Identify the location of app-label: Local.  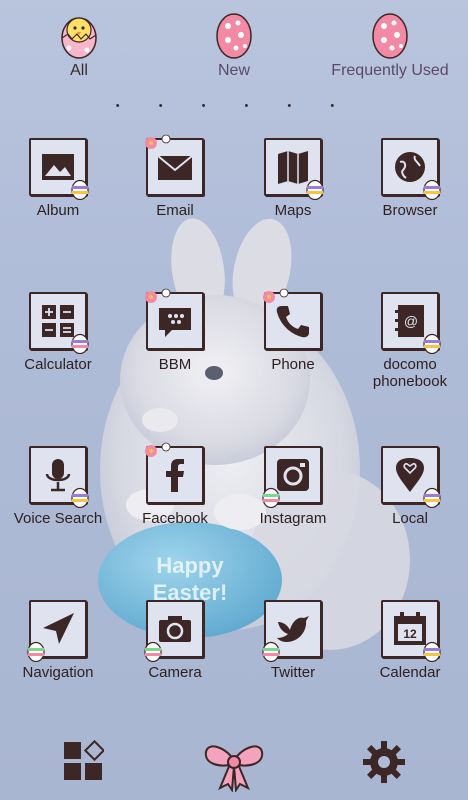
(410, 518).